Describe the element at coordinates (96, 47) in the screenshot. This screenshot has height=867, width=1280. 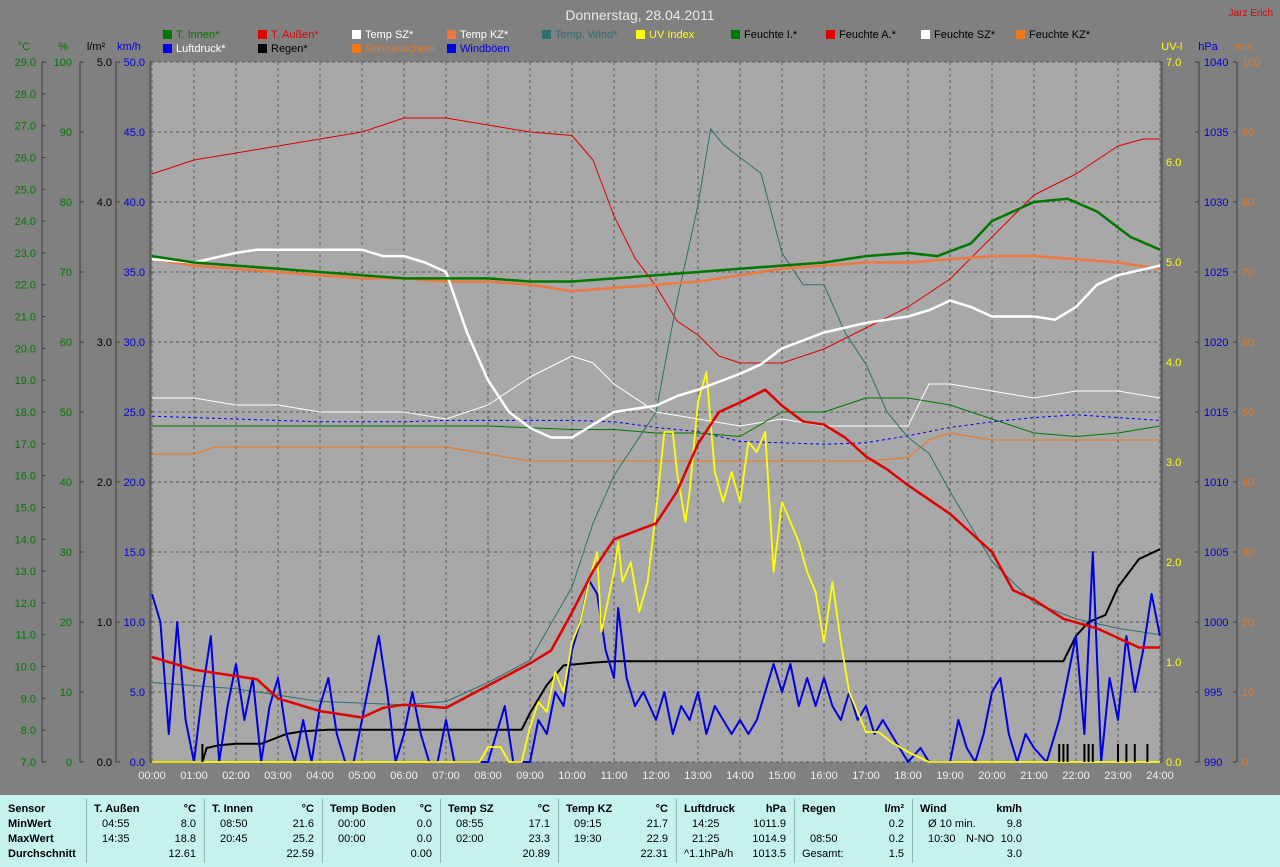
I see `axis-unit: l/m²` at that location.